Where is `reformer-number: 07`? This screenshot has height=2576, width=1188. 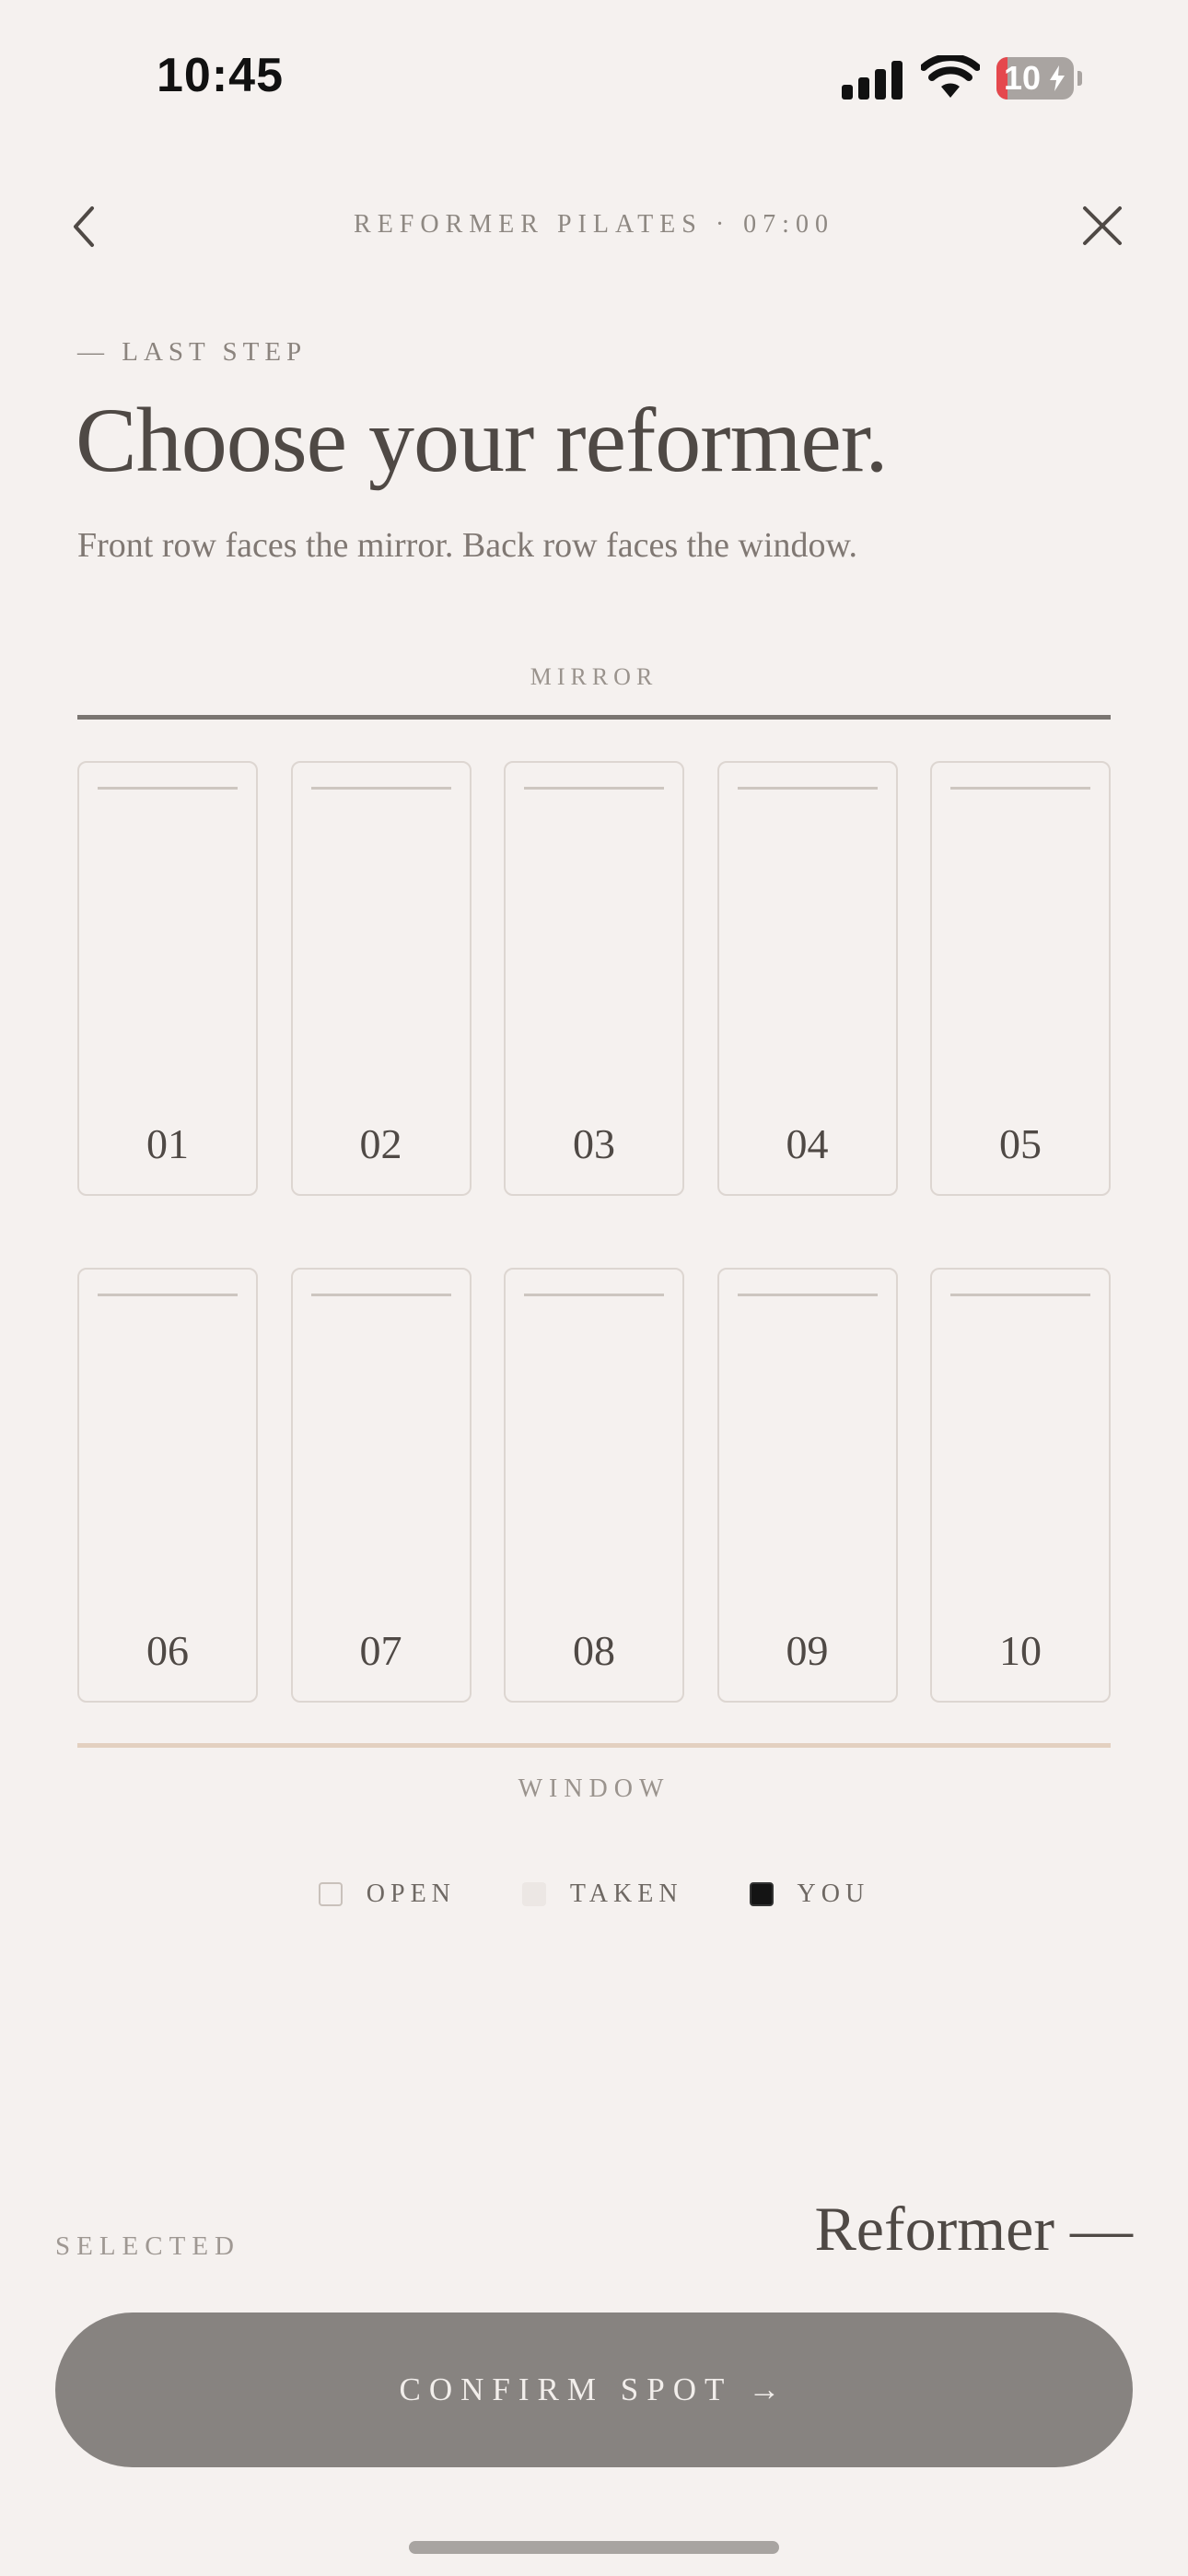 reformer-number: 07 is located at coordinates (380, 1650).